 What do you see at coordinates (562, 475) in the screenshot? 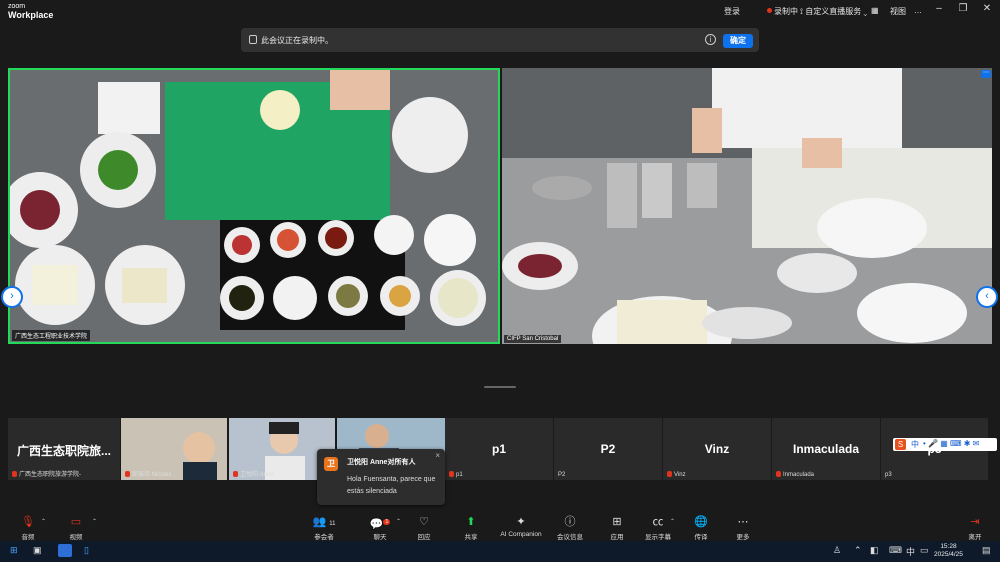
I see `participant-label: P2` at bounding box center [562, 475].